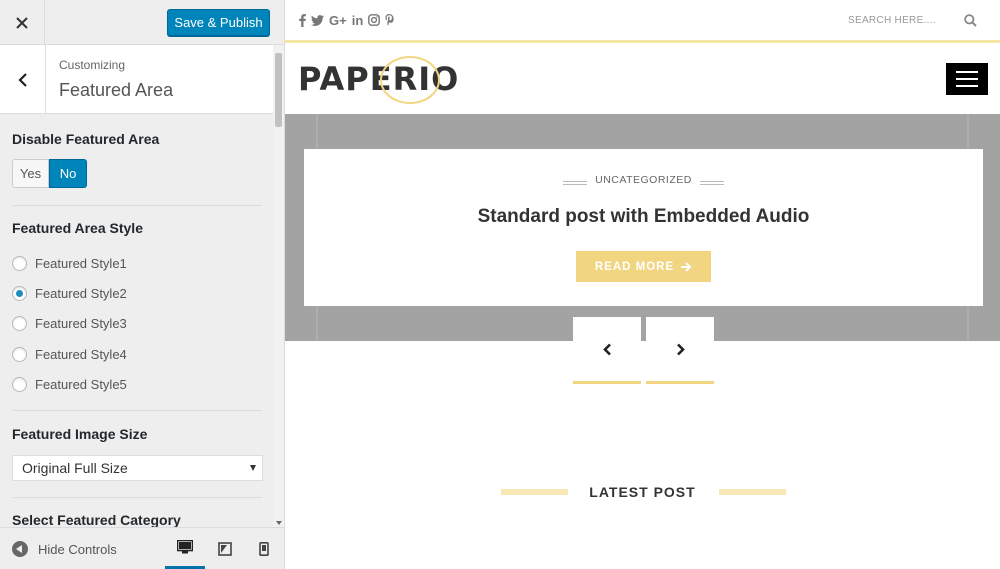 The image size is (1000, 569). I want to click on hide-controls-button: Hide Controls, so click(64, 549).